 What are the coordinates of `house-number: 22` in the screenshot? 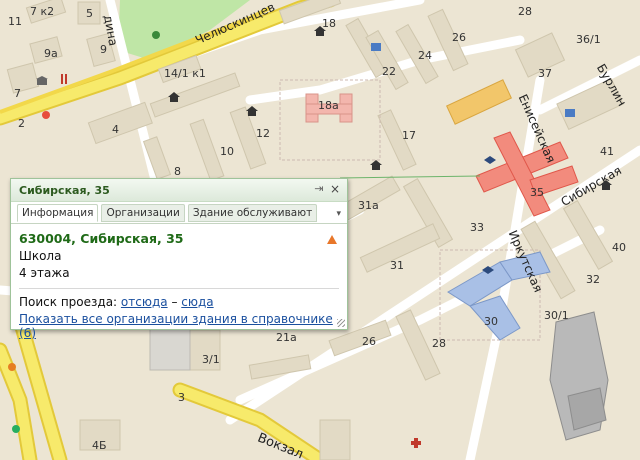 It's located at (389, 71).